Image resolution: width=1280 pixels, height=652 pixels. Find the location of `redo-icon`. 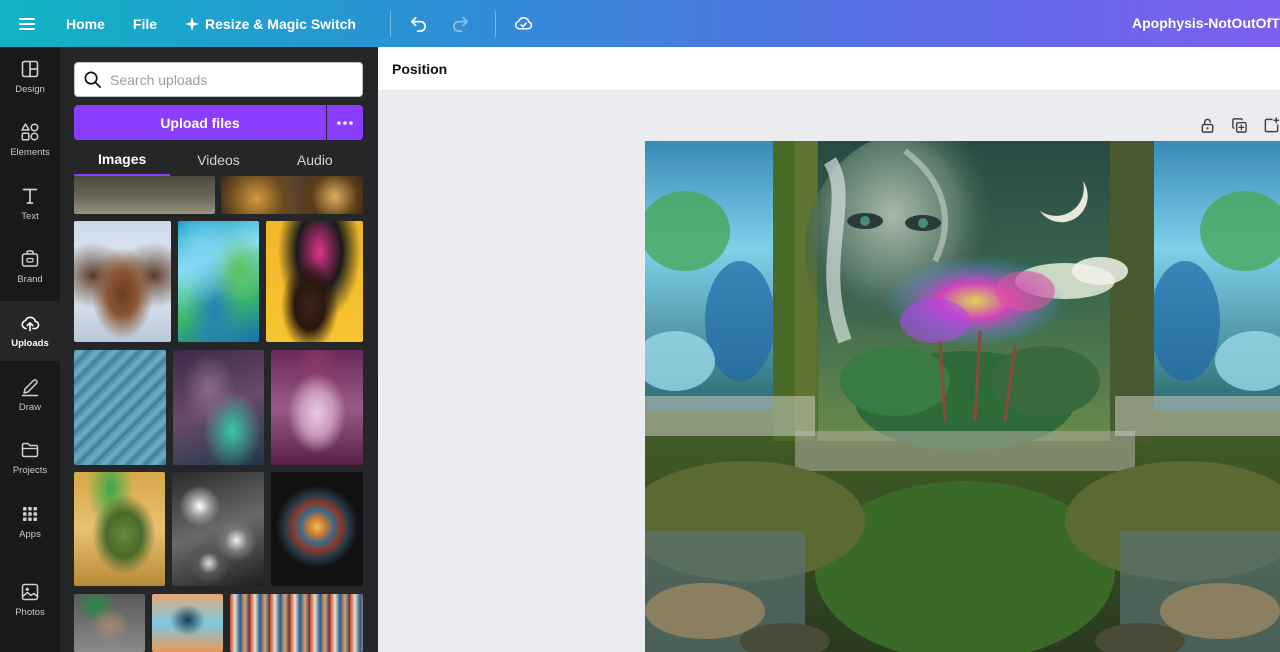

redo-icon is located at coordinates (461, 24).